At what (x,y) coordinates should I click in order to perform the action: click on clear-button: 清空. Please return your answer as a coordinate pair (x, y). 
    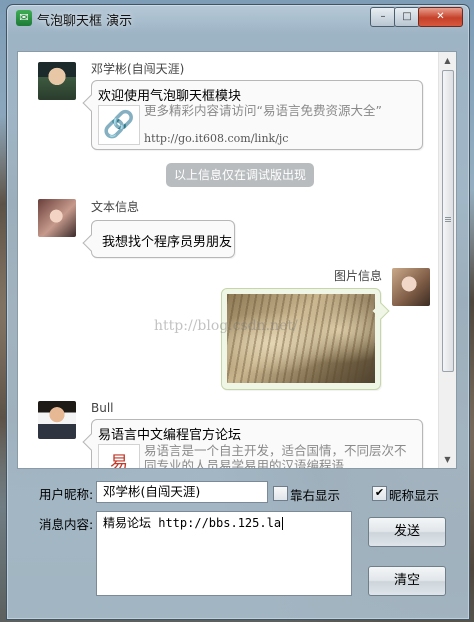
    Looking at the image, I should click on (407, 581).